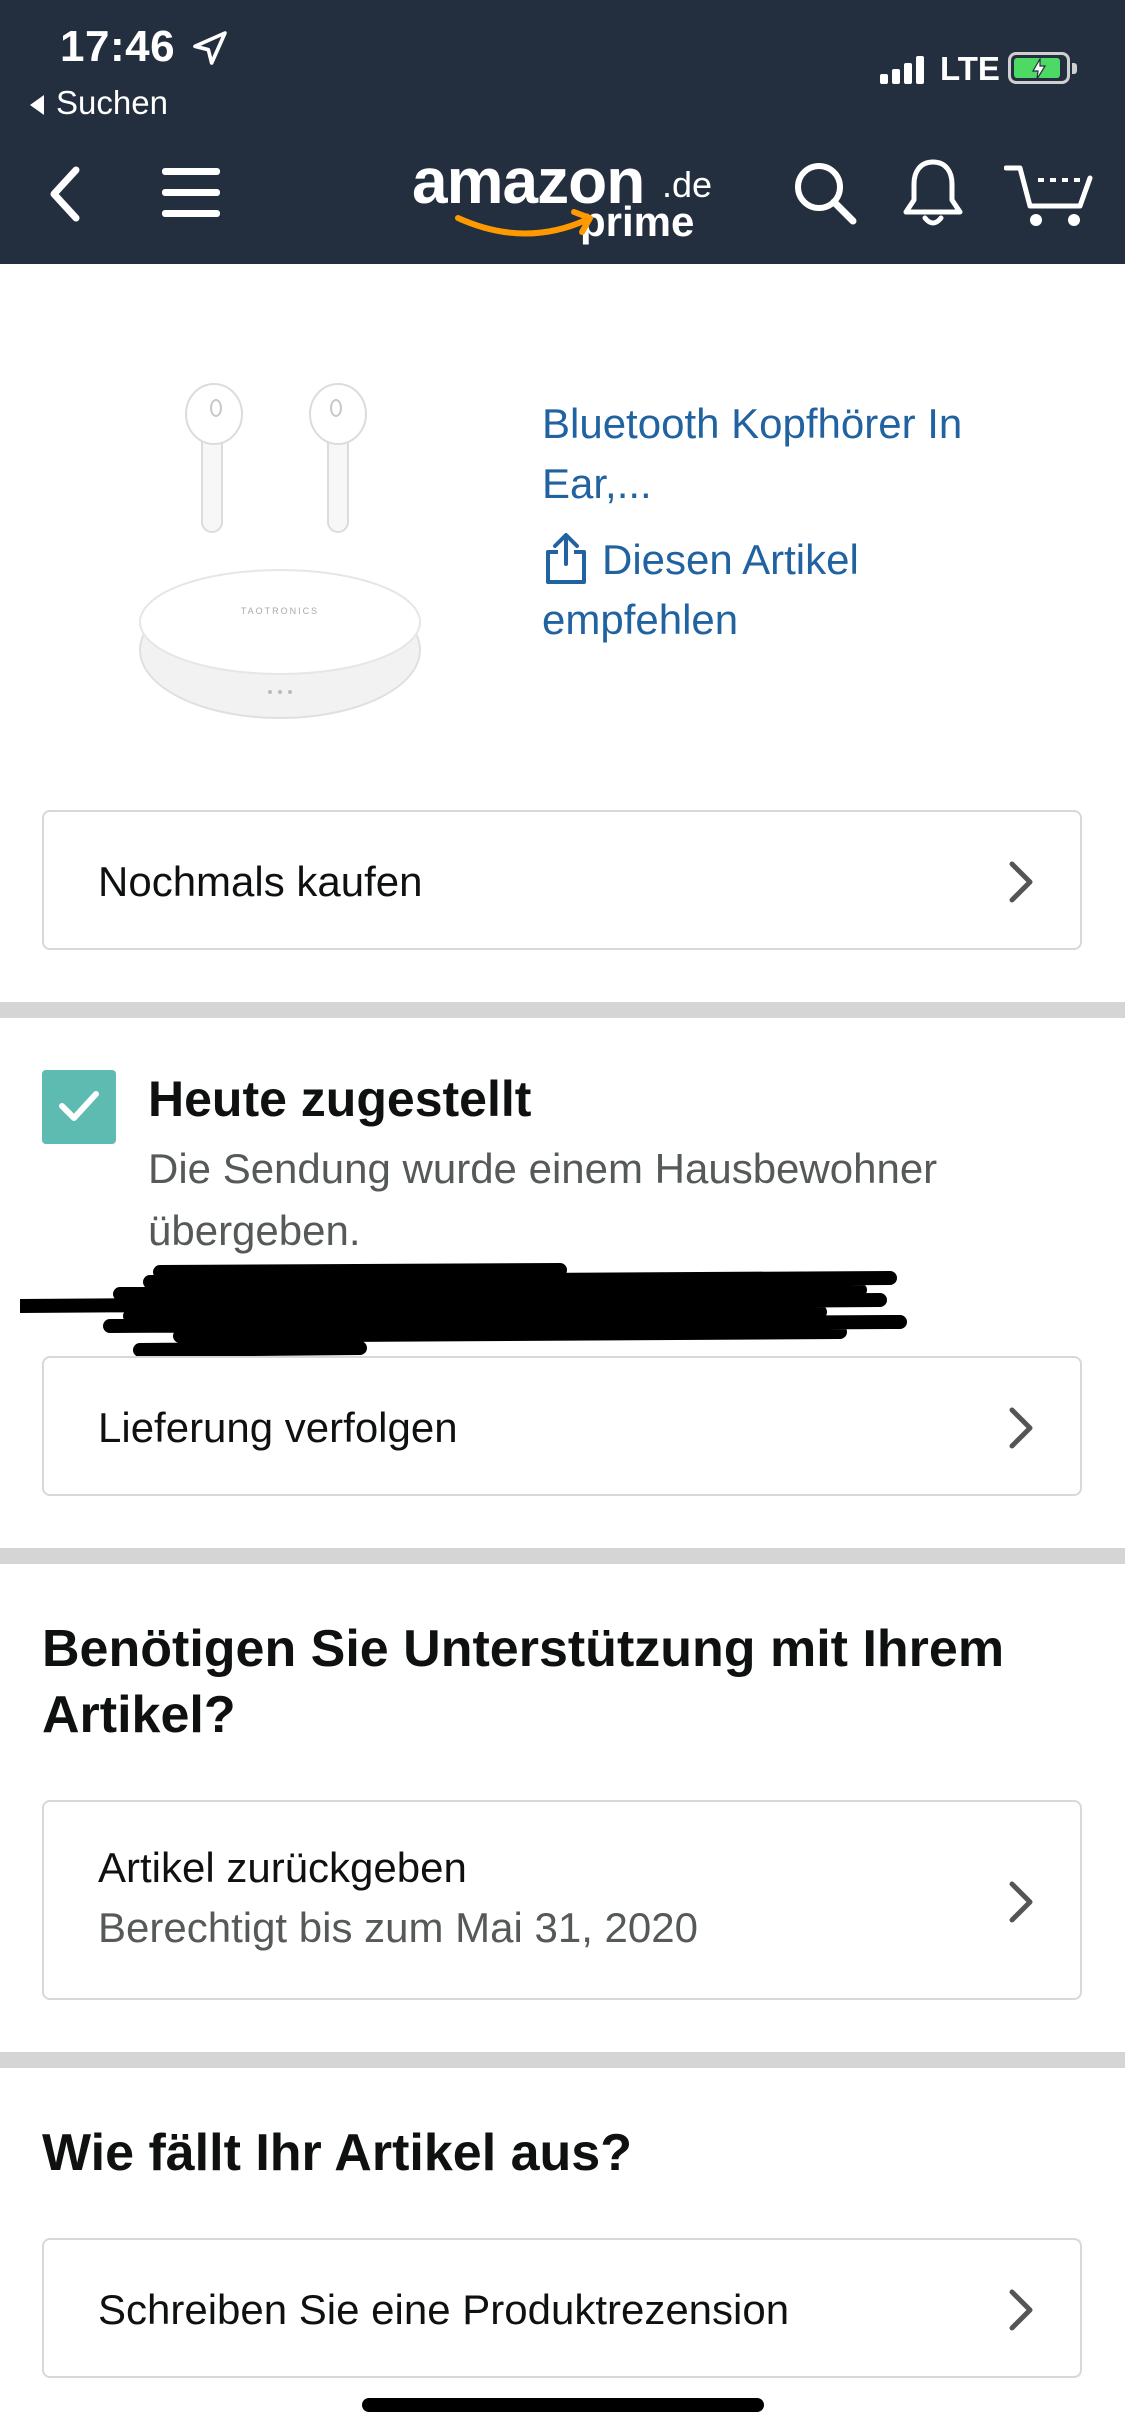 Image resolution: width=1125 pixels, height=2436 pixels. What do you see at coordinates (825, 193) in the screenshot?
I see `search-icon` at bounding box center [825, 193].